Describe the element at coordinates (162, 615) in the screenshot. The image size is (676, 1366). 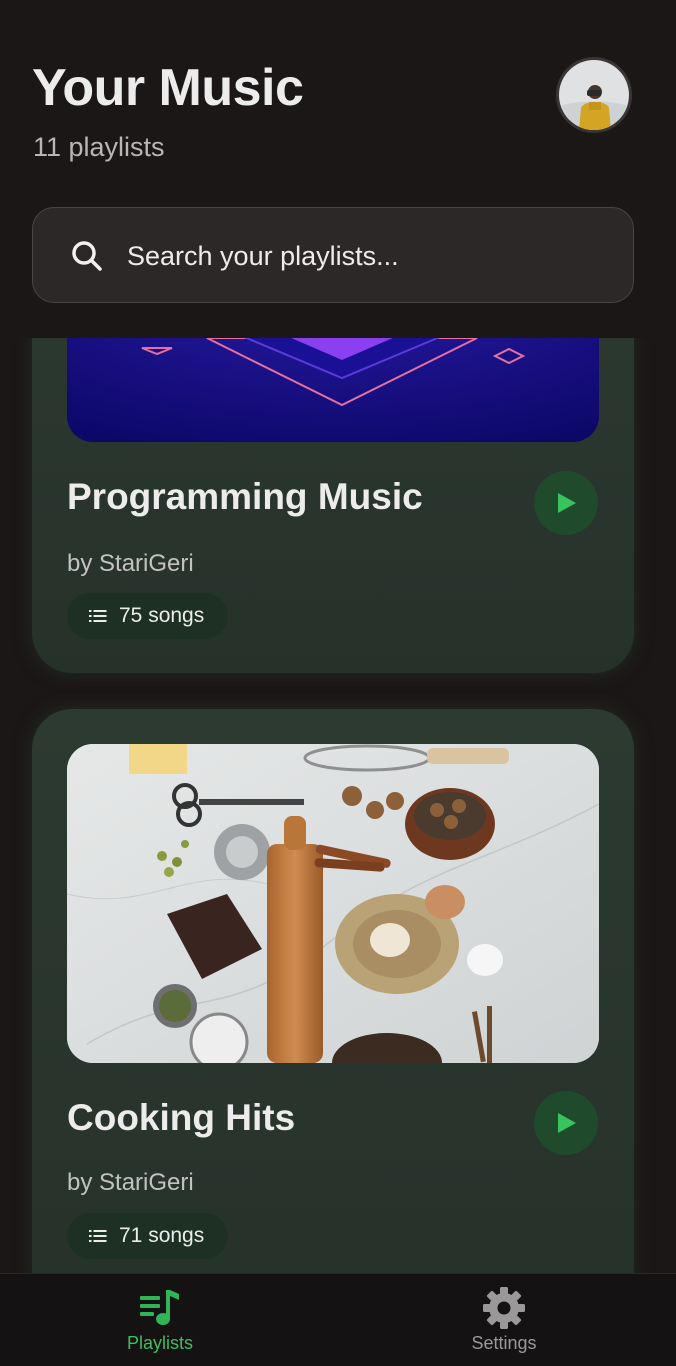
I see `song-count: 75 songs` at that location.